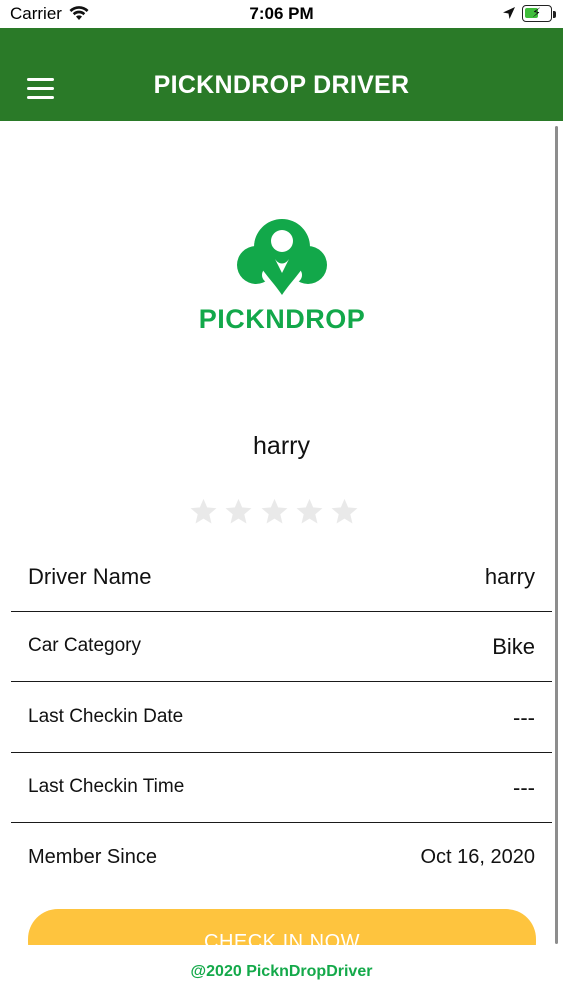 This screenshot has width=563, height=1000. What do you see at coordinates (281, 577) in the screenshot?
I see `driver-name-row: Driver Name harry` at bounding box center [281, 577].